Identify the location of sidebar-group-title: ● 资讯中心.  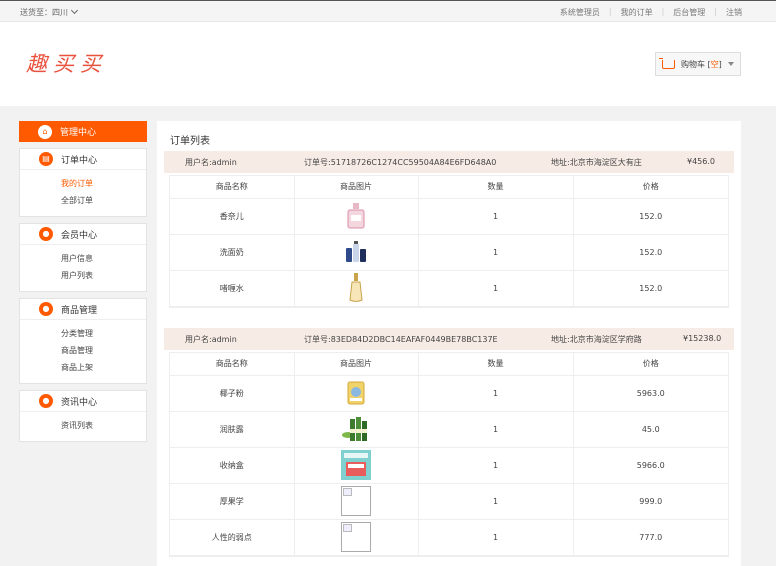
(83, 401).